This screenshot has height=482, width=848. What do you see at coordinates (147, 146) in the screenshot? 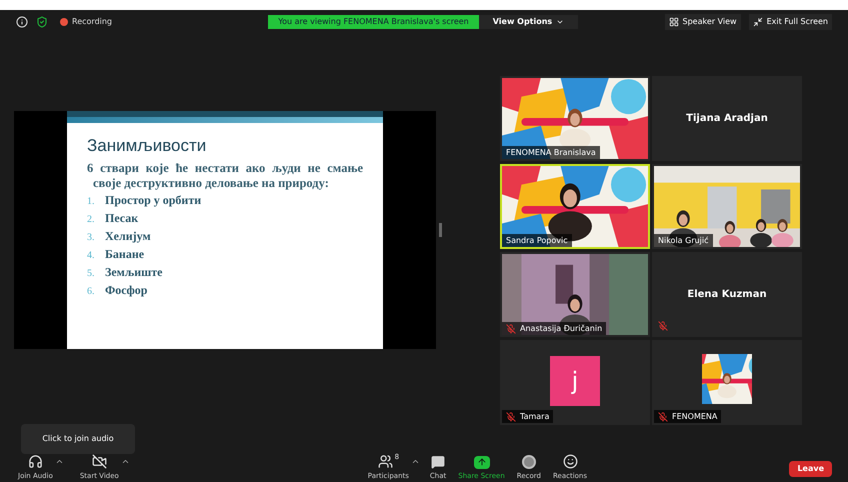
I see `slide-title: Занимљивости` at bounding box center [147, 146].